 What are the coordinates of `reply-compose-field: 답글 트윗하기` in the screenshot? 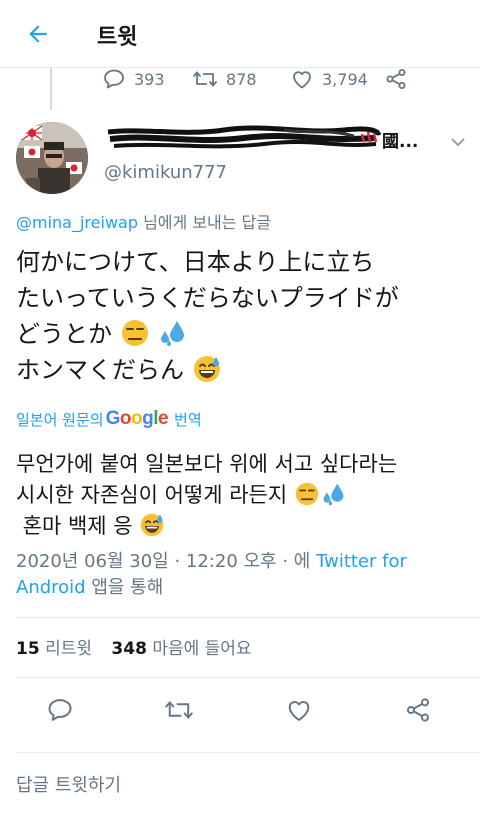 It's located at (68, 784).